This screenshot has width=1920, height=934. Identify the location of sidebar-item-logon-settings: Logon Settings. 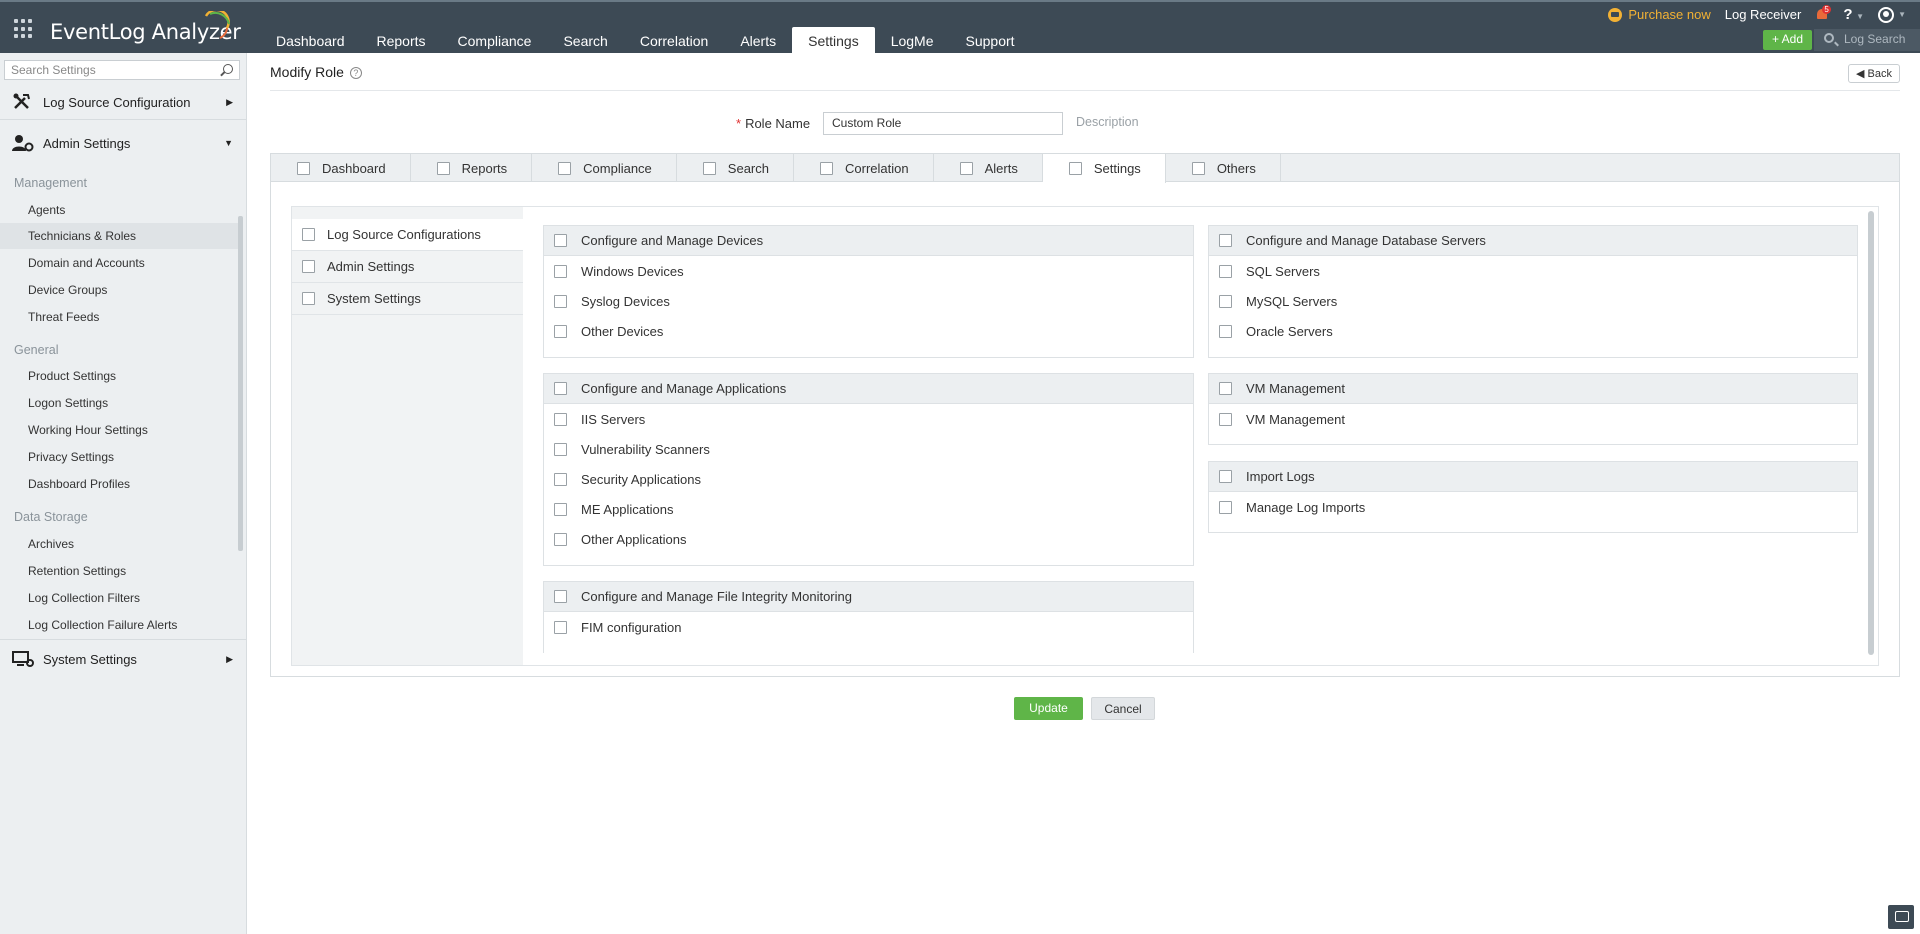
(120, 403).